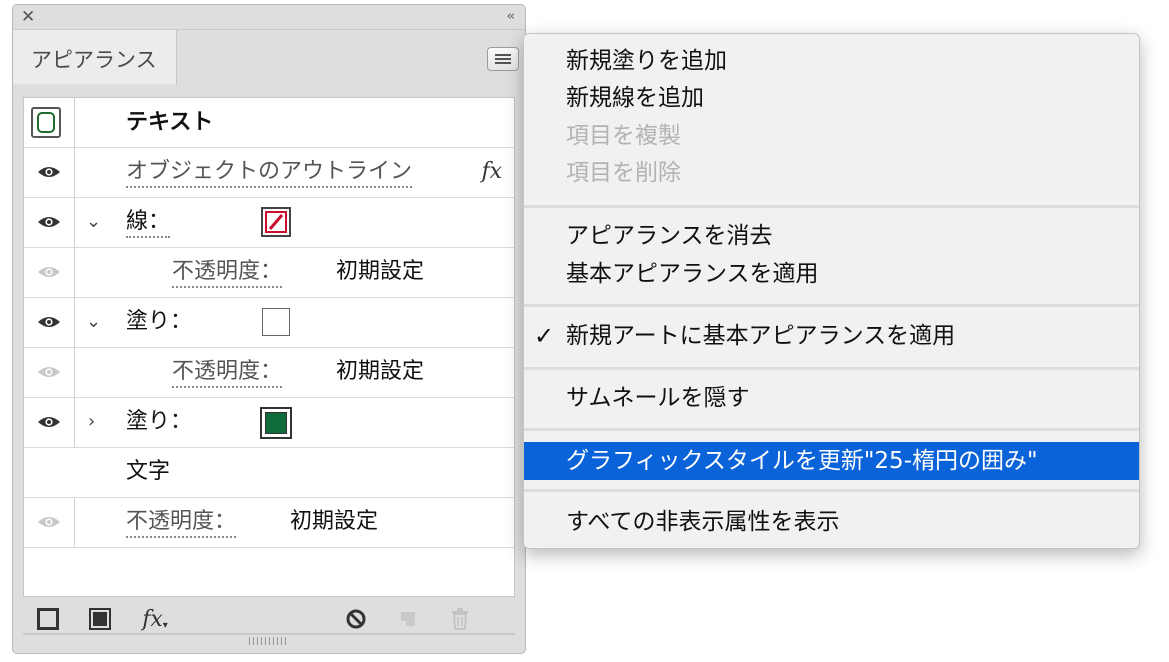 The height and width of the screenshot is (662, 1169). Describe the element at coordinates (269, 17) in the screenshot. I see `panel-title-bar: ✕ ‹‹` at that location.